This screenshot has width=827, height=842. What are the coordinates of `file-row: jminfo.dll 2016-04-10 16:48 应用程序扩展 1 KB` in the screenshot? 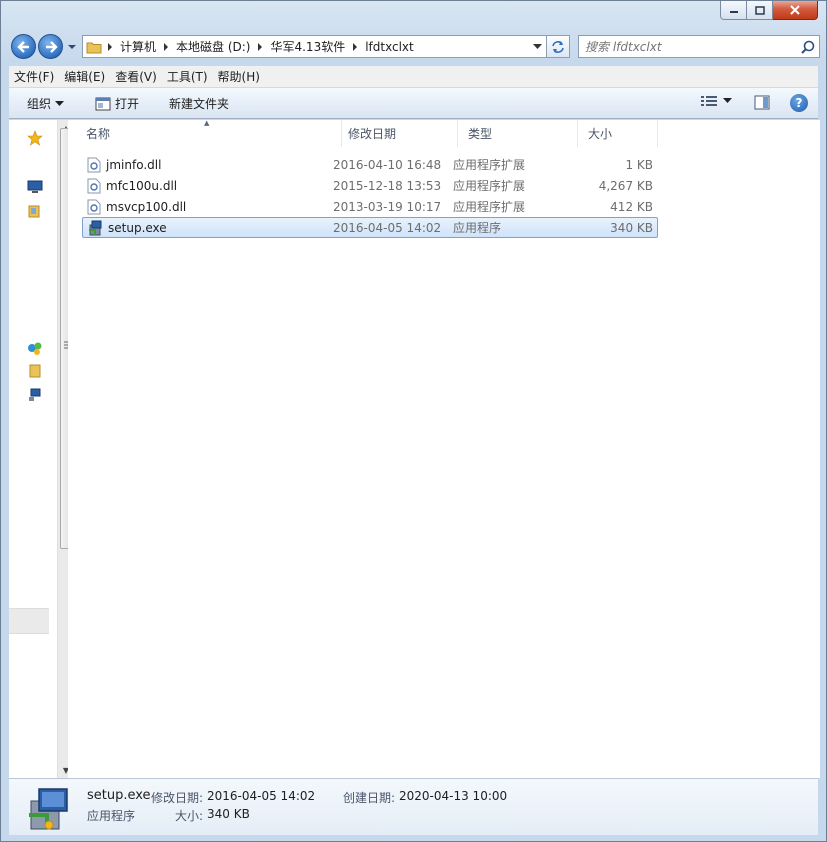 It's located at (370, 164).